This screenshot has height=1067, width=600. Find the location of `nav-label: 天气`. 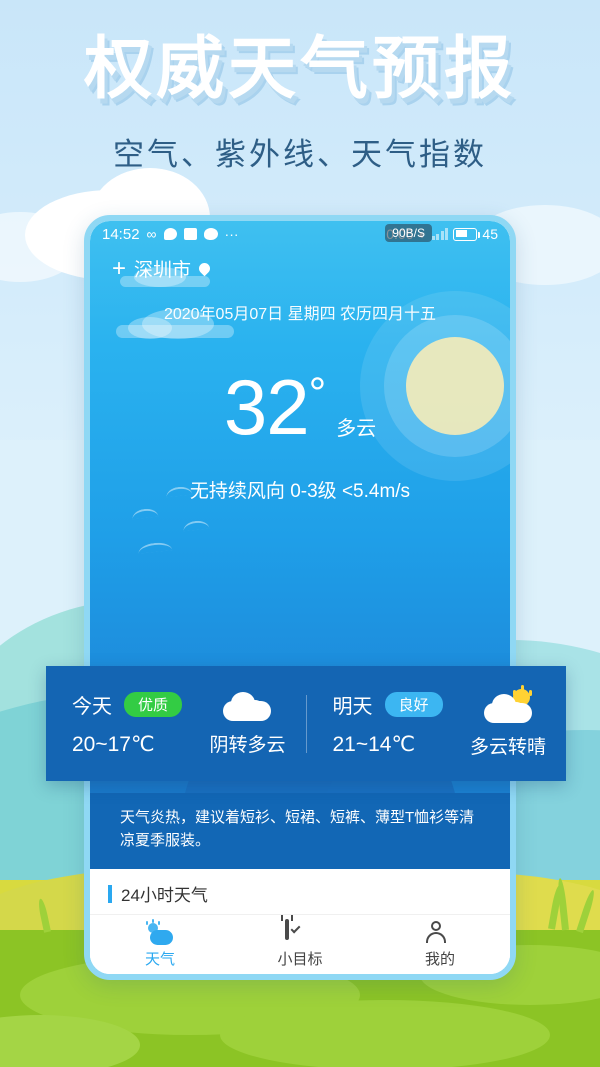

nav-label: 天气 is located at coordinates (159, 959).